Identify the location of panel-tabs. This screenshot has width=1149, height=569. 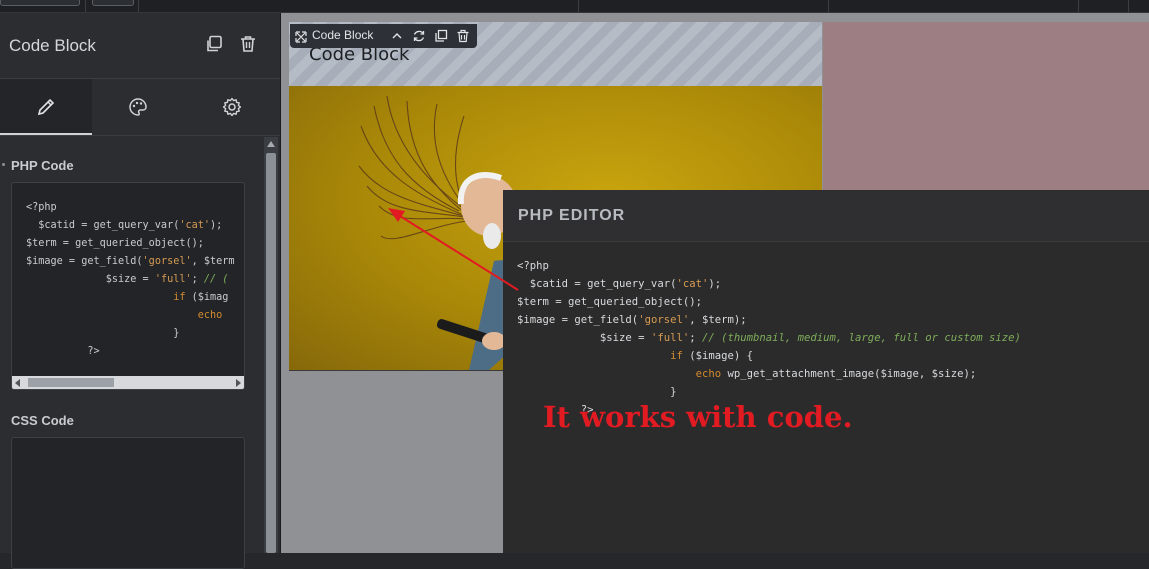
(140, 107).